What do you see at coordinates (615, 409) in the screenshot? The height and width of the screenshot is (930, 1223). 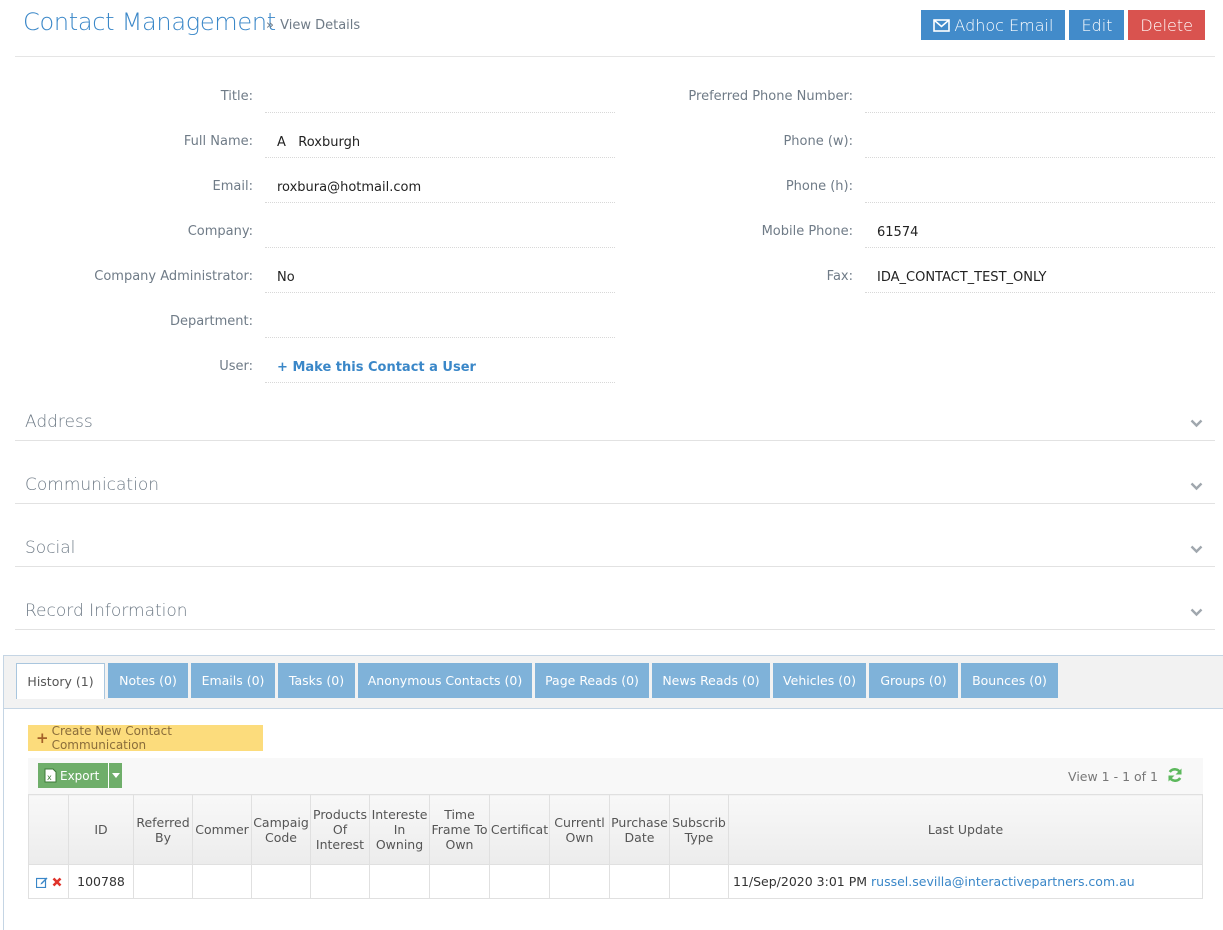 I see `section-address: Address` at bounding box center [615, 409].